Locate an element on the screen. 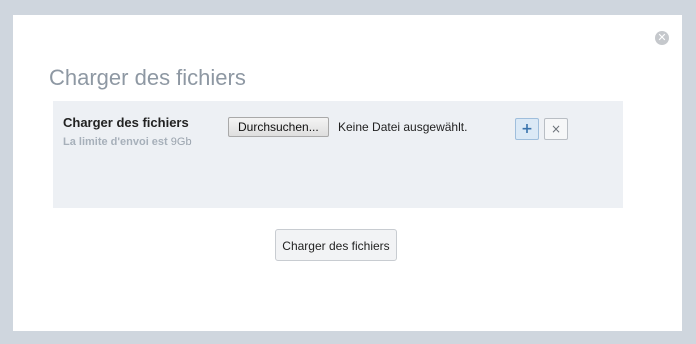  upload-limit-hint: La limite d'envoi est 9Gb is located at coordinates (127, 142).